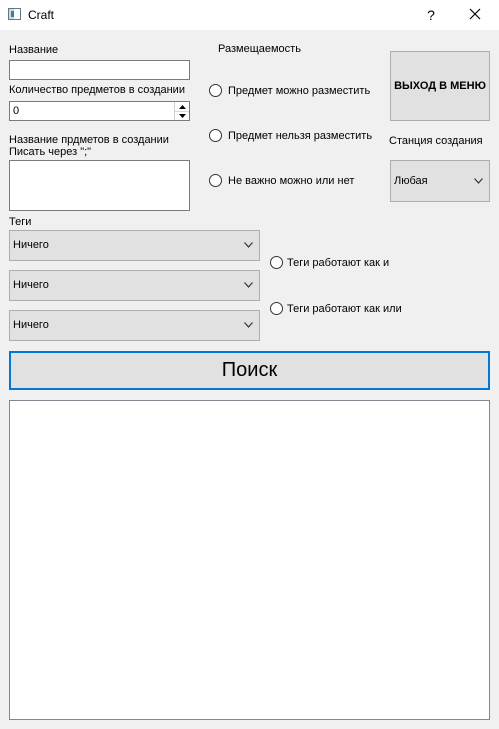  What do you see at coordinates (440, 181) in the screenshot?
I see `station-select: Любая` at bounding box center [440, 181].